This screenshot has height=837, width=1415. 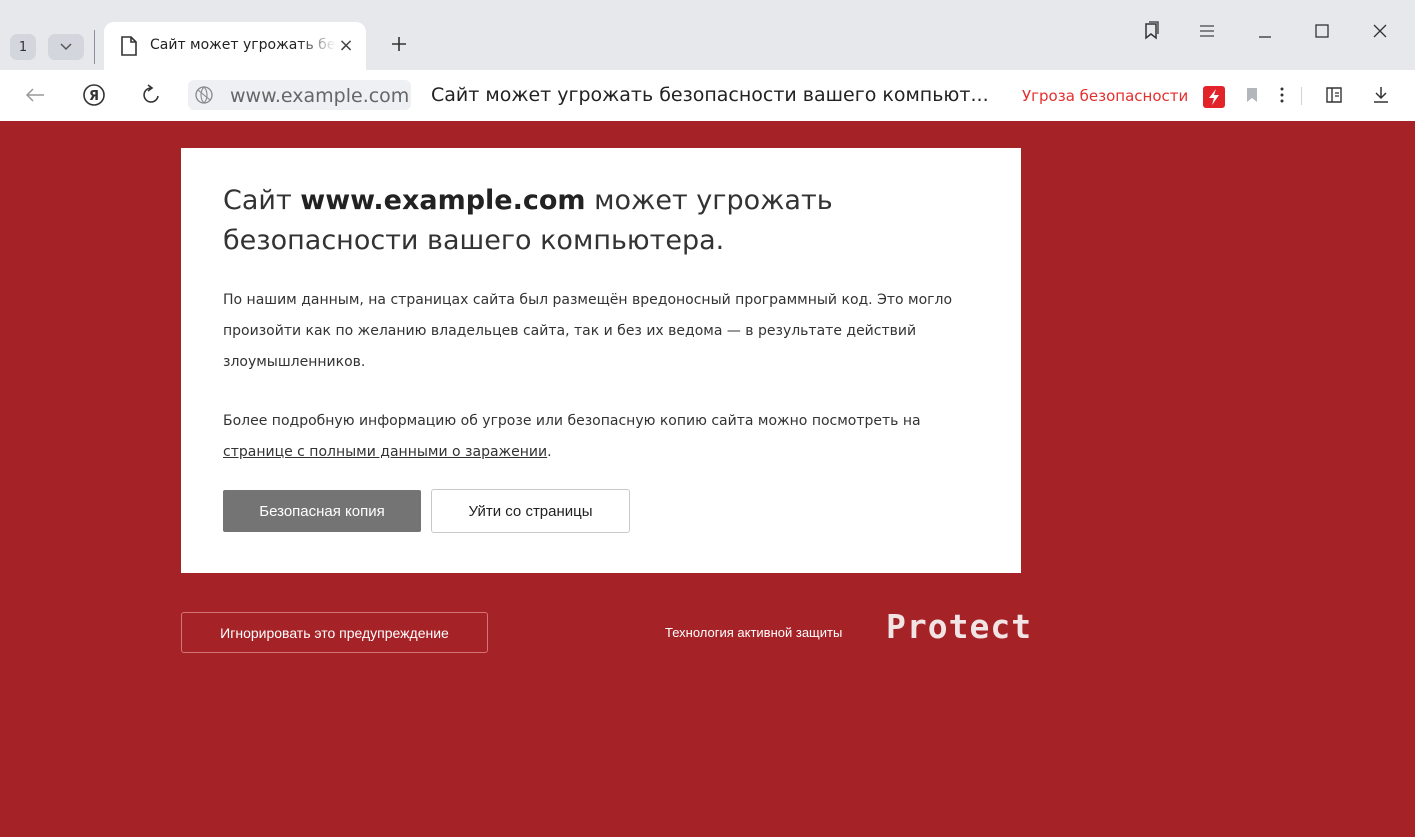 I want to click on reload-button, so click(x=151, y=95).